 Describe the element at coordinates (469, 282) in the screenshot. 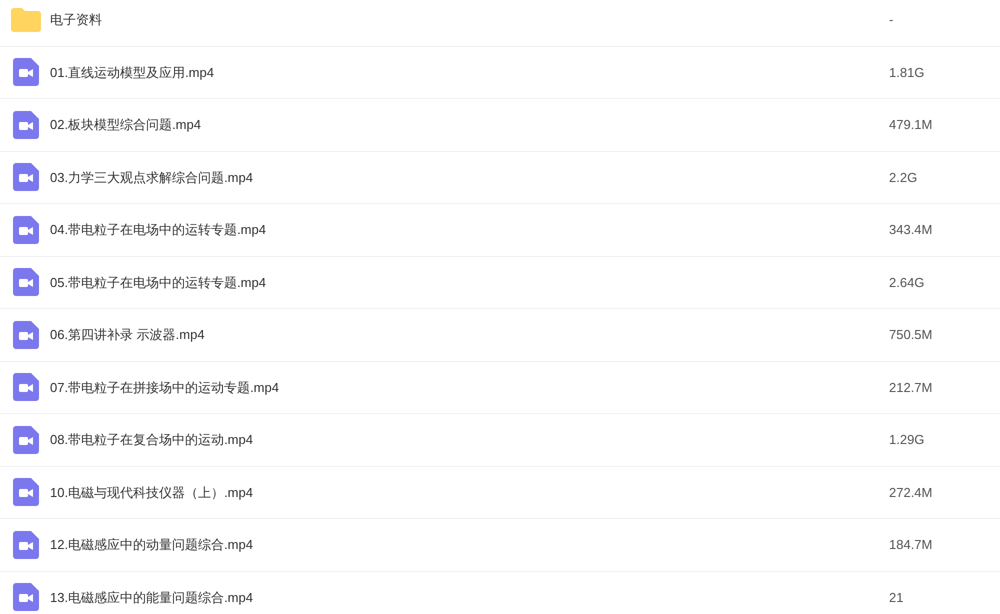

I see `file-name: 05.带电粒子在电场中的运转专题.mp4` at that location.